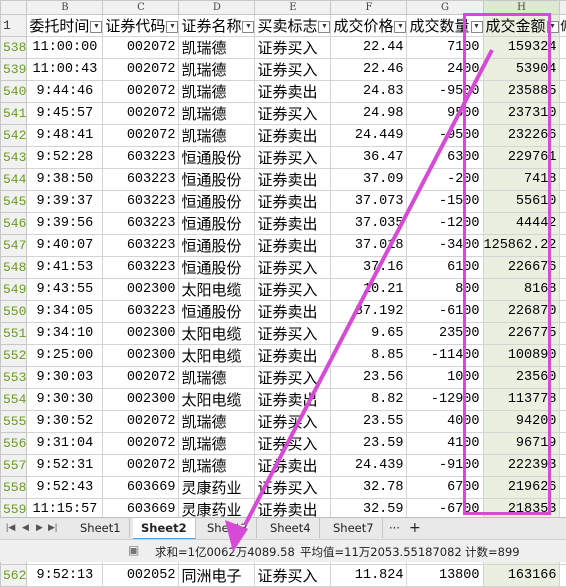 This screenshot has height=587, width=566. What do you see at coordinates (39, 527) in the screenshot?
I see `next-sheet-icon: ▶` at bounding box center [39, 527].